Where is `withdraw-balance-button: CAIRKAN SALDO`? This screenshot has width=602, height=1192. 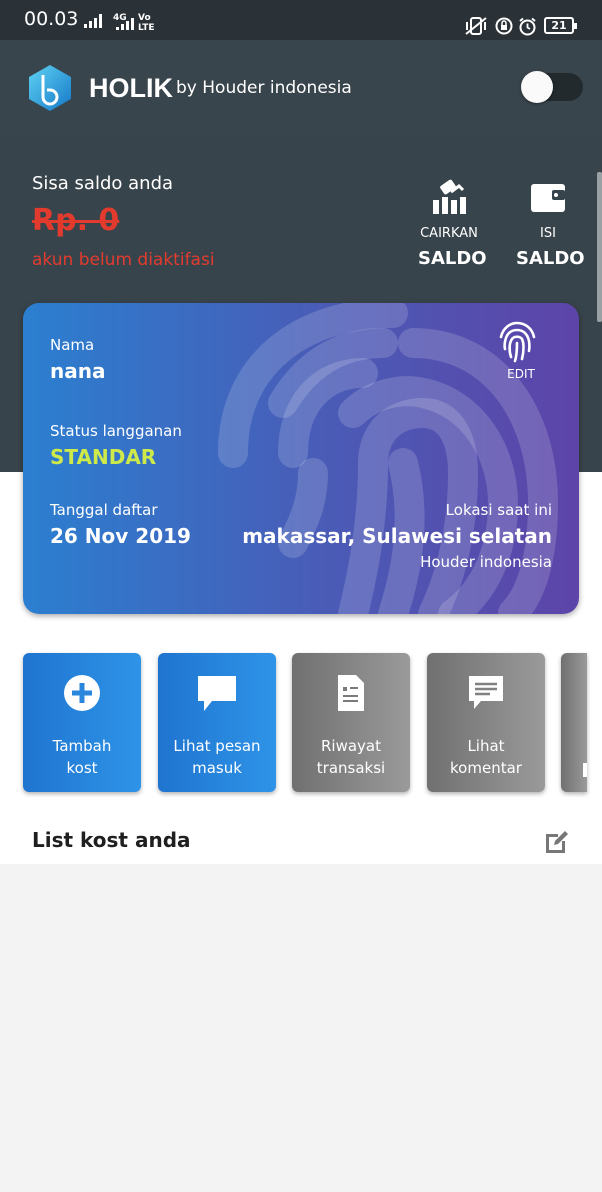 withdraw-balance-button: CAIRKAN SALDO is located at coordinates (452, 223).